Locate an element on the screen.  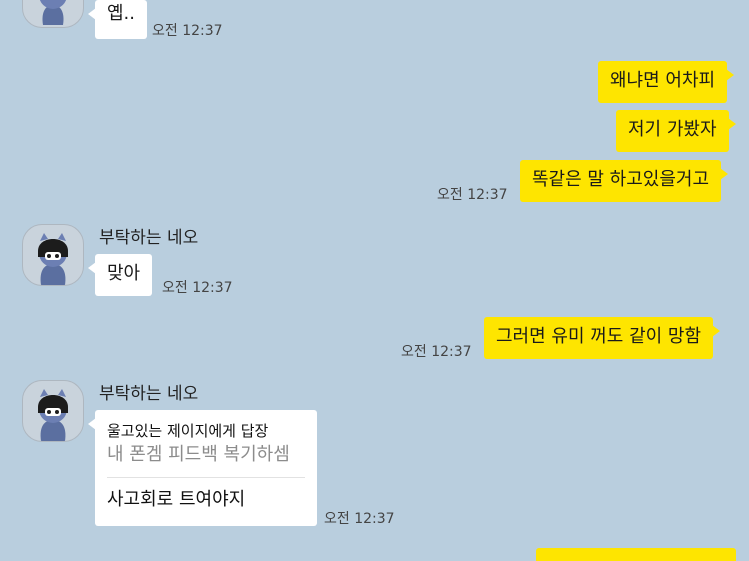
reply-header: 울고있는 제이지에게 답장 is located at coordinates (188, 431).